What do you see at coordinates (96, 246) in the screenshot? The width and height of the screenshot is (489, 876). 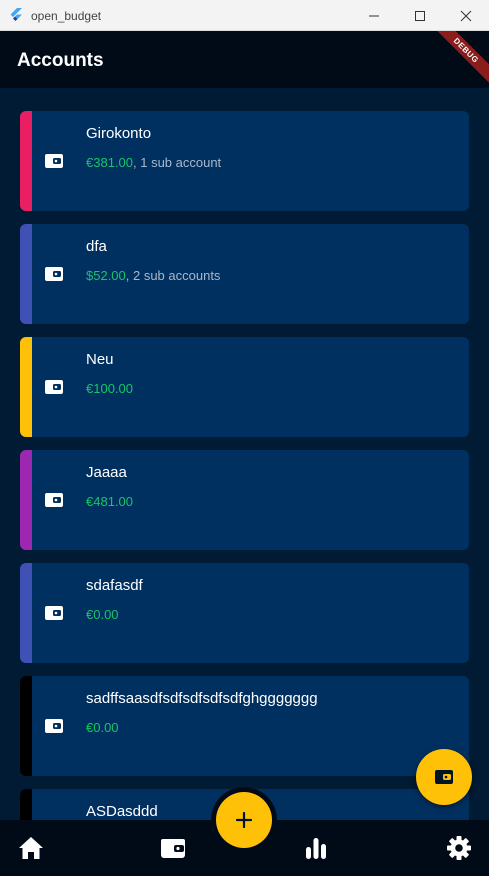 I see `account-name: dfa` at bounding box center [96, 246].